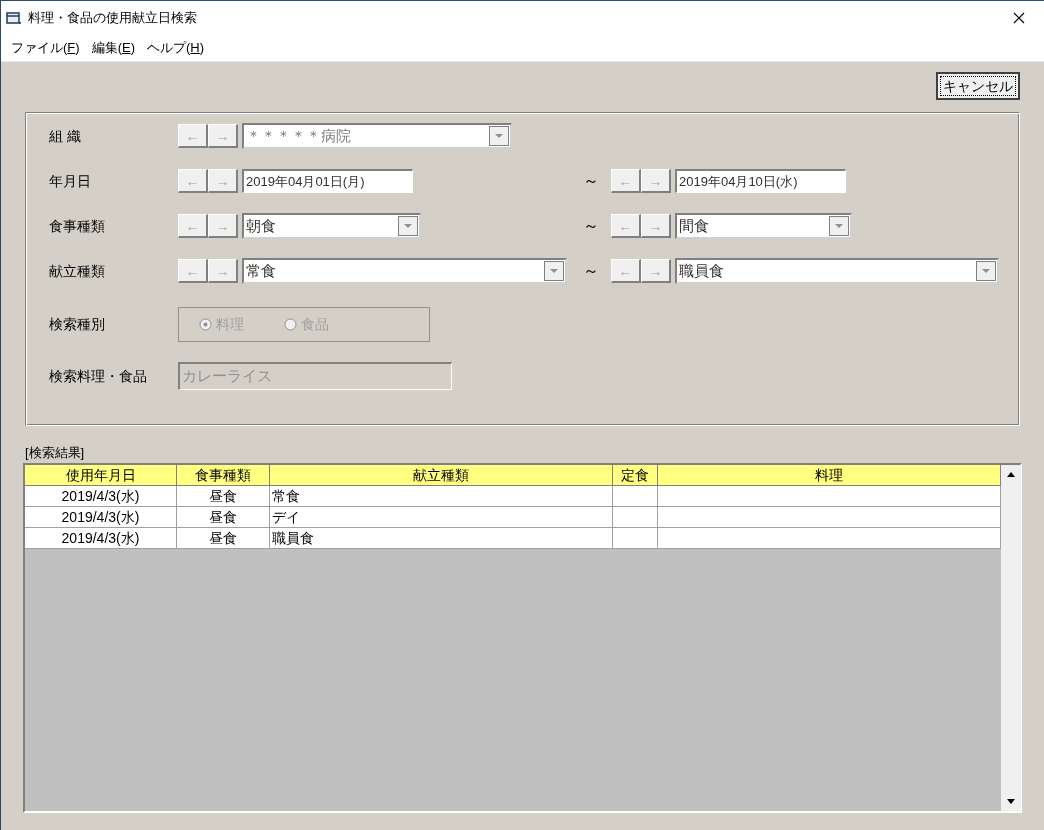 The image size is (1044, 830). I want to click on dropdown-field: 朝食, so click(331, 226).